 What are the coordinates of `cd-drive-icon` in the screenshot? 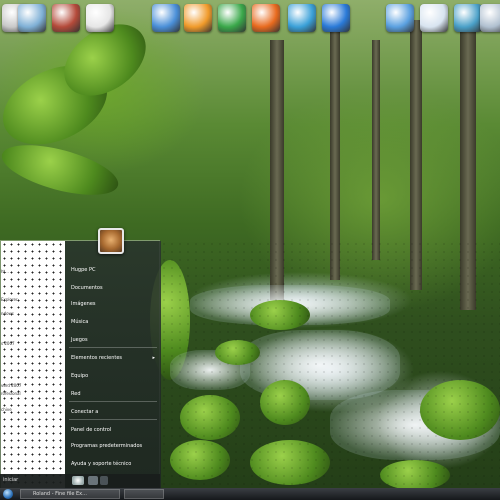 It's located at (490, 18).